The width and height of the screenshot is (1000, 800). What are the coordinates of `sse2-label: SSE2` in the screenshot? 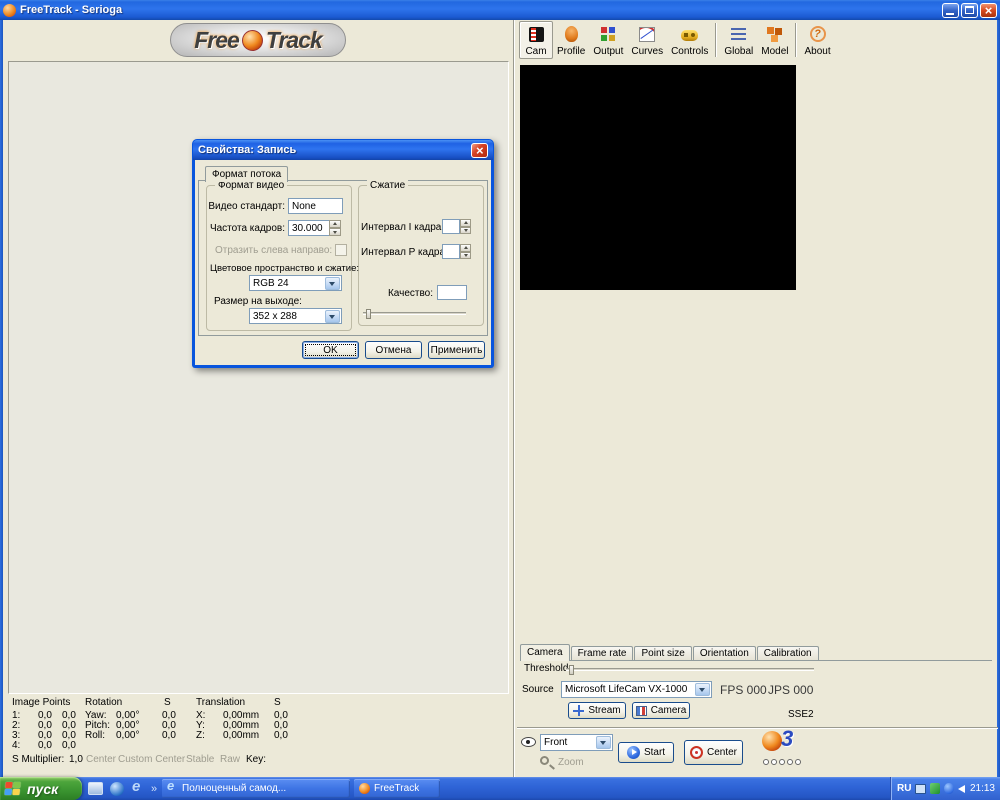 It's located at (801, 714).